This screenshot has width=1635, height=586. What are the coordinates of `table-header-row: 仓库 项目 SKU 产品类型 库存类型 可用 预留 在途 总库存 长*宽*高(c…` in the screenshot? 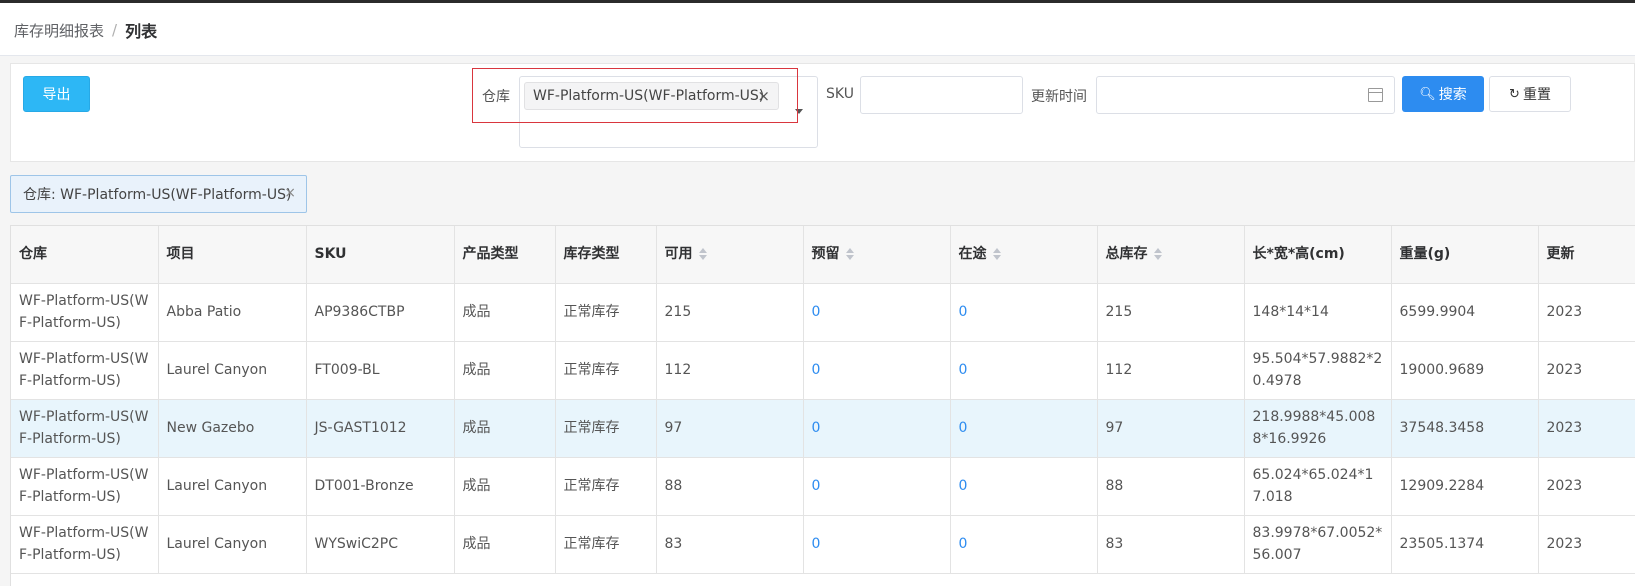 It's located at (823, 255).